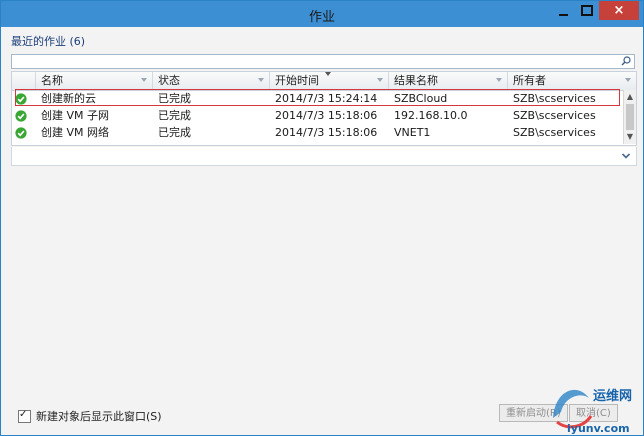 The image size is (644, 436). I want to click on show-window-label: 新建对象后显示此窗口(S), so click(99, 416).